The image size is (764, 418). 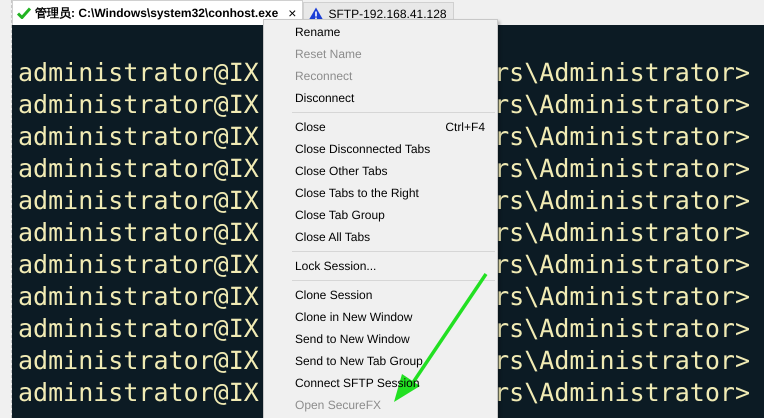 What do you see at coordinates (380, 149) in the screenshot?
I see `menu-item: Close Disconnected Tabs` at bounding box center [380, 149].